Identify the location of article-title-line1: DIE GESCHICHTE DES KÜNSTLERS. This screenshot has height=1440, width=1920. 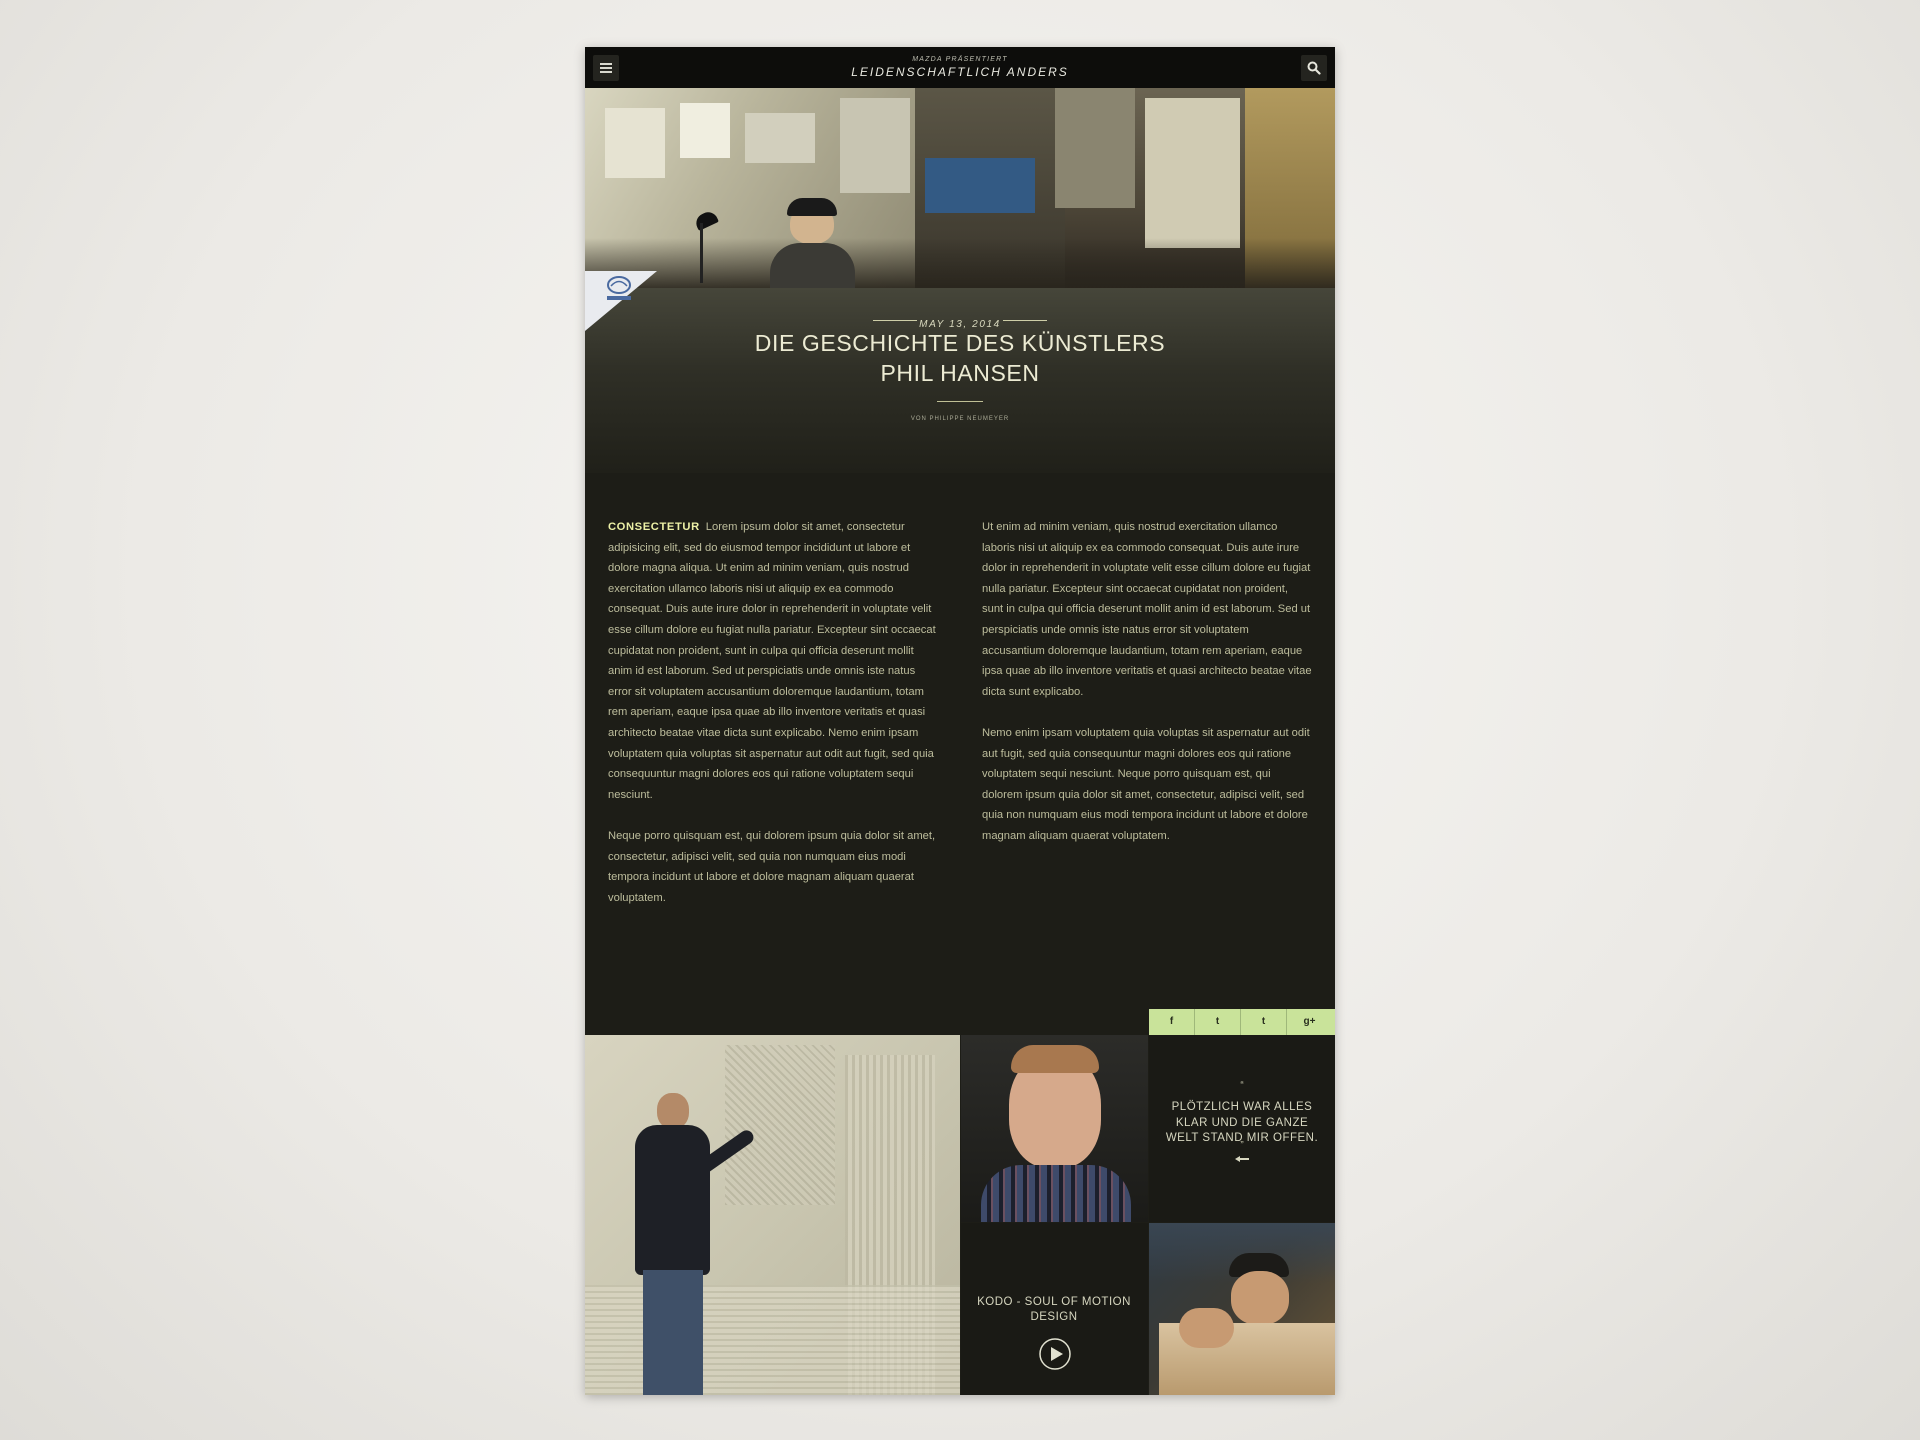
(960, 343).